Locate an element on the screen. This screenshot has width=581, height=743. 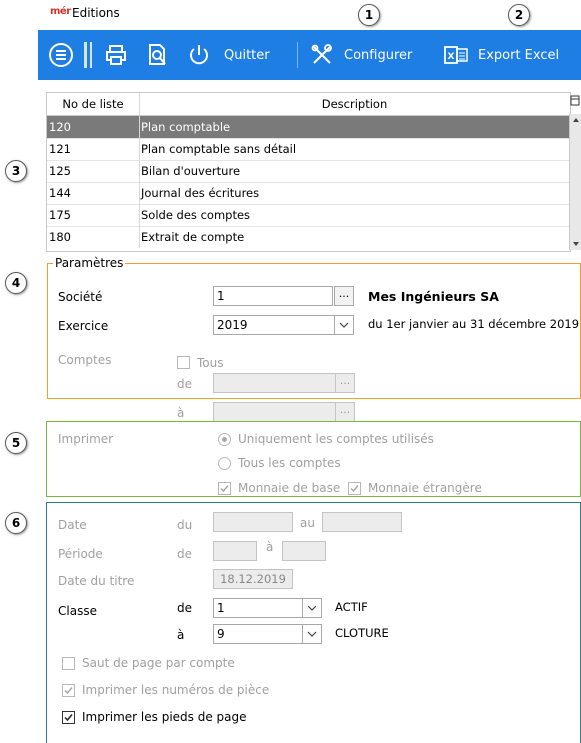
configure-button: Configurer is located at coordinates (361, 55).